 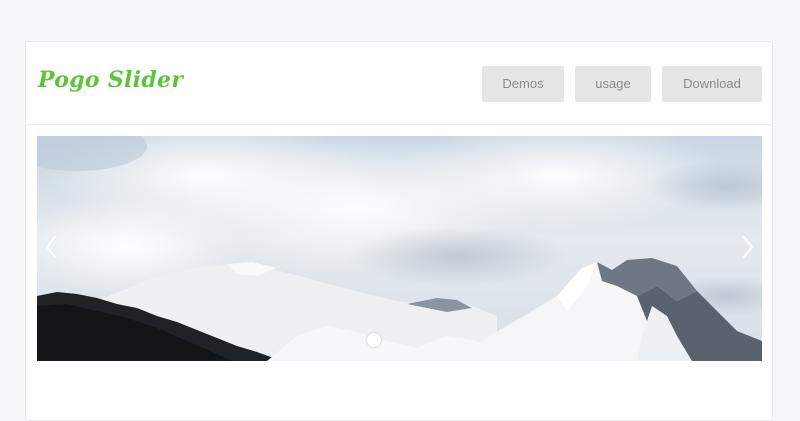 I want to click on slide-pagination-dot, so click(x=374, y=340).